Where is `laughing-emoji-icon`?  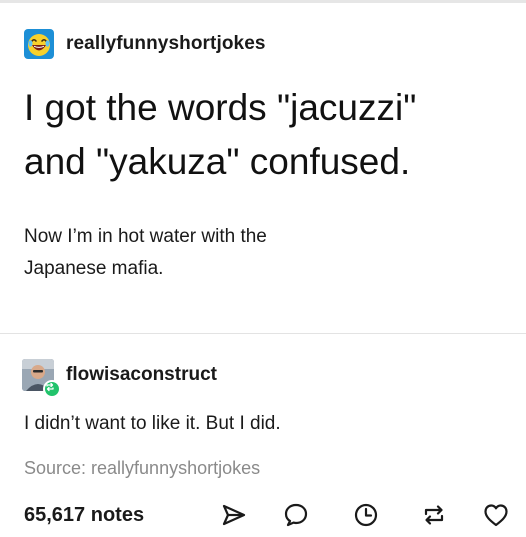
laughing-emoji-icon is located at coordinates (39, 45).